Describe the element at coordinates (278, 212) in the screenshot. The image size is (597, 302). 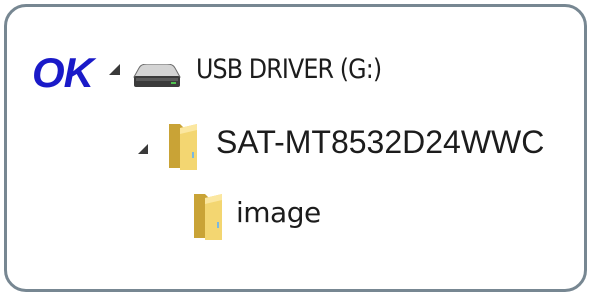
I see `tree-item-label: image` at that location.